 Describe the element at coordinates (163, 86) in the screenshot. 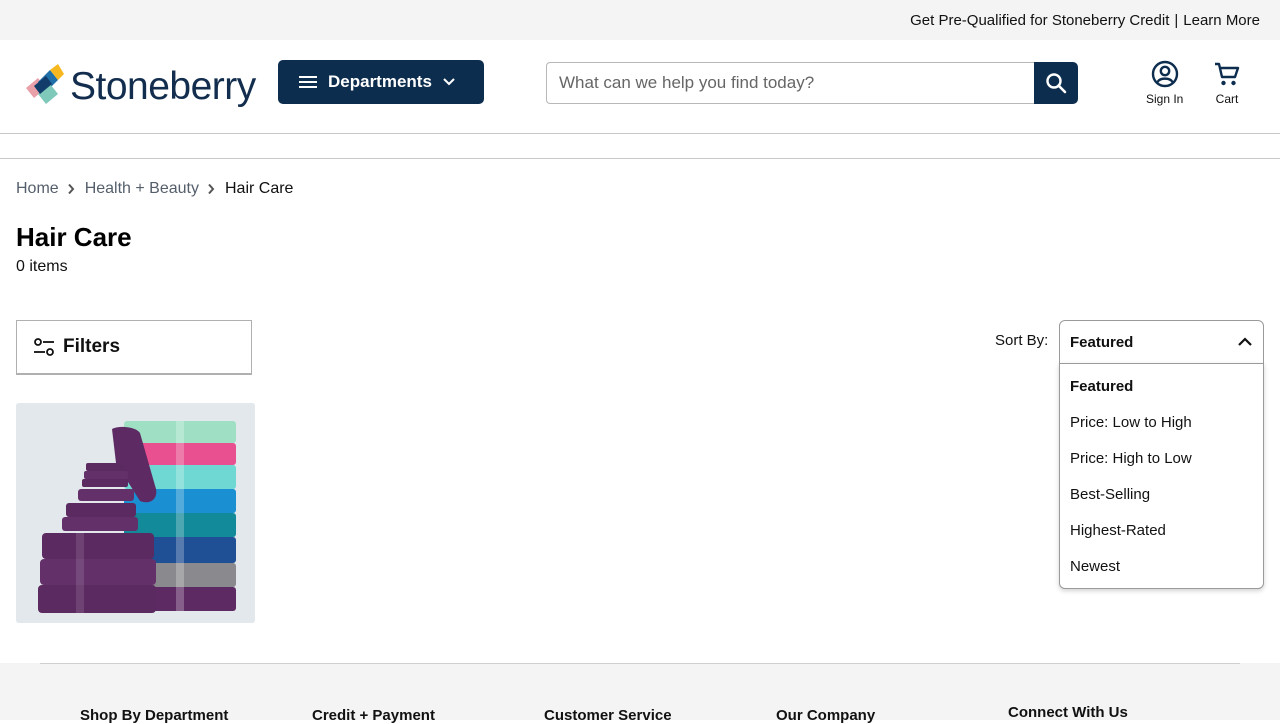

I see `logo-text: Stoneberry` at that location.